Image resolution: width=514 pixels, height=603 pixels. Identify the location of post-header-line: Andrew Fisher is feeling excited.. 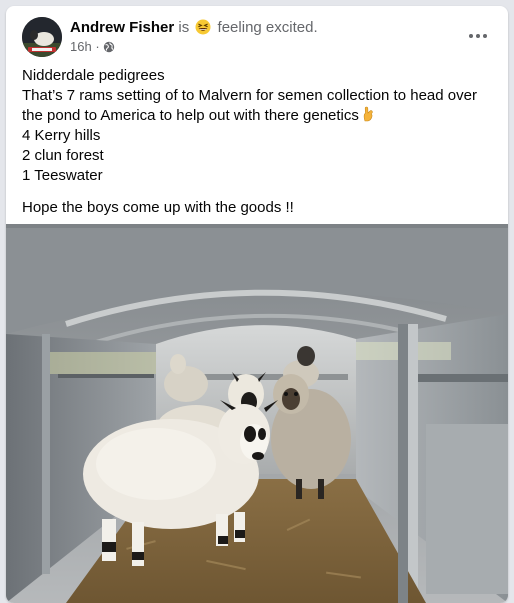
(194, 27).